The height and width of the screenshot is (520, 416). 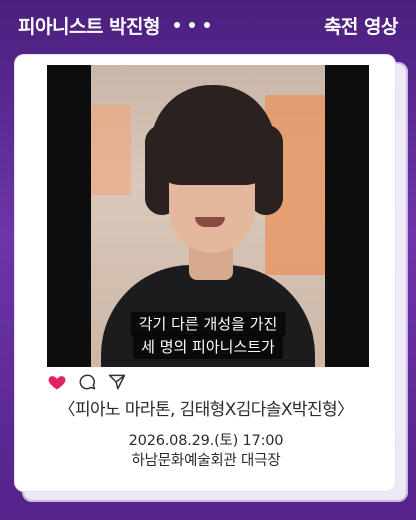 What do you see at coordinates (213, 135) in the screenshot?
I see `person-hair` at bounding box center [213, 135].